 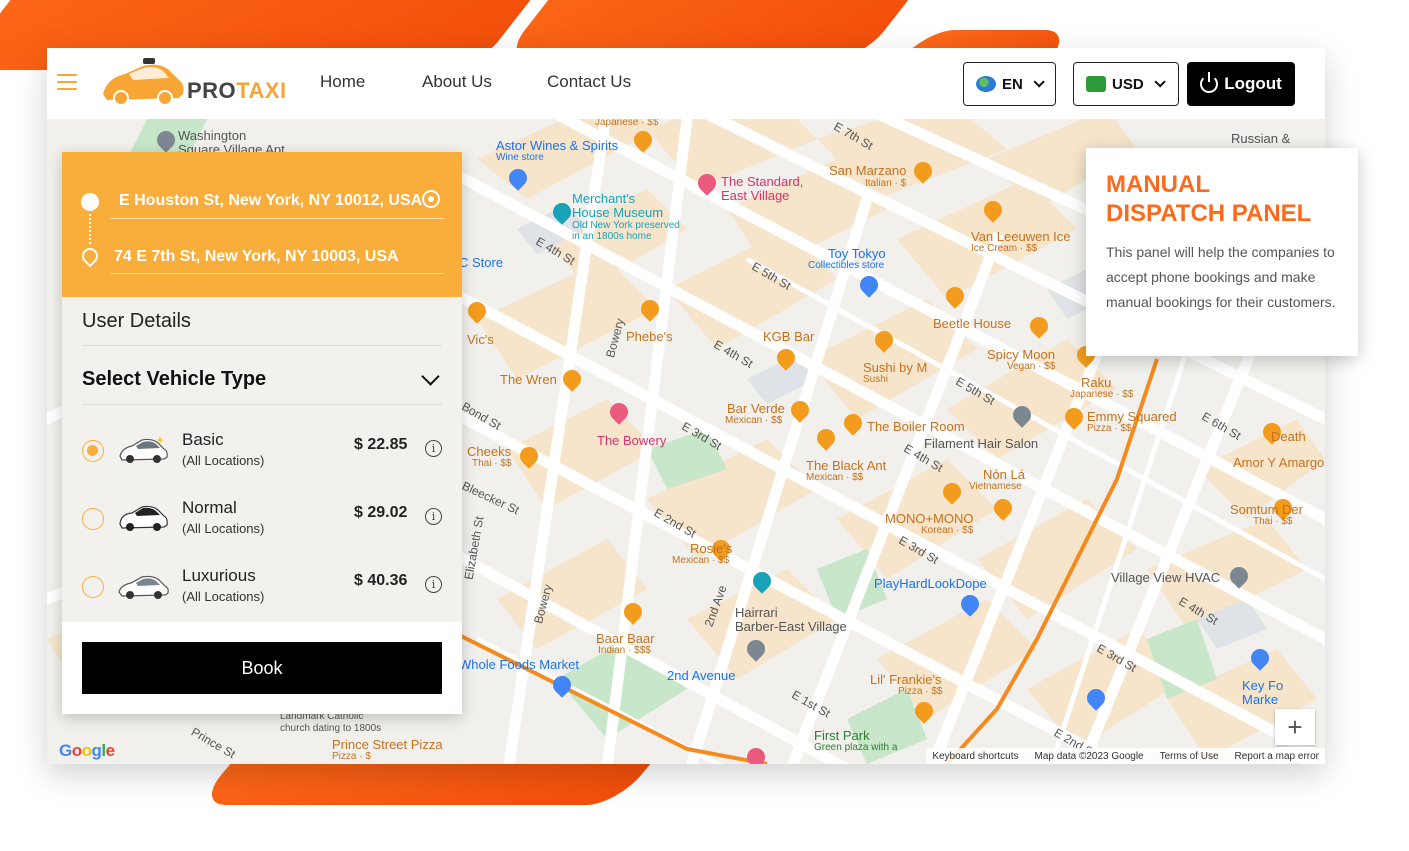 What do you see at coordinates (492, 463) in the screenshot?
I see `place-label: Thai · $$` at bounding box center [492, 463].